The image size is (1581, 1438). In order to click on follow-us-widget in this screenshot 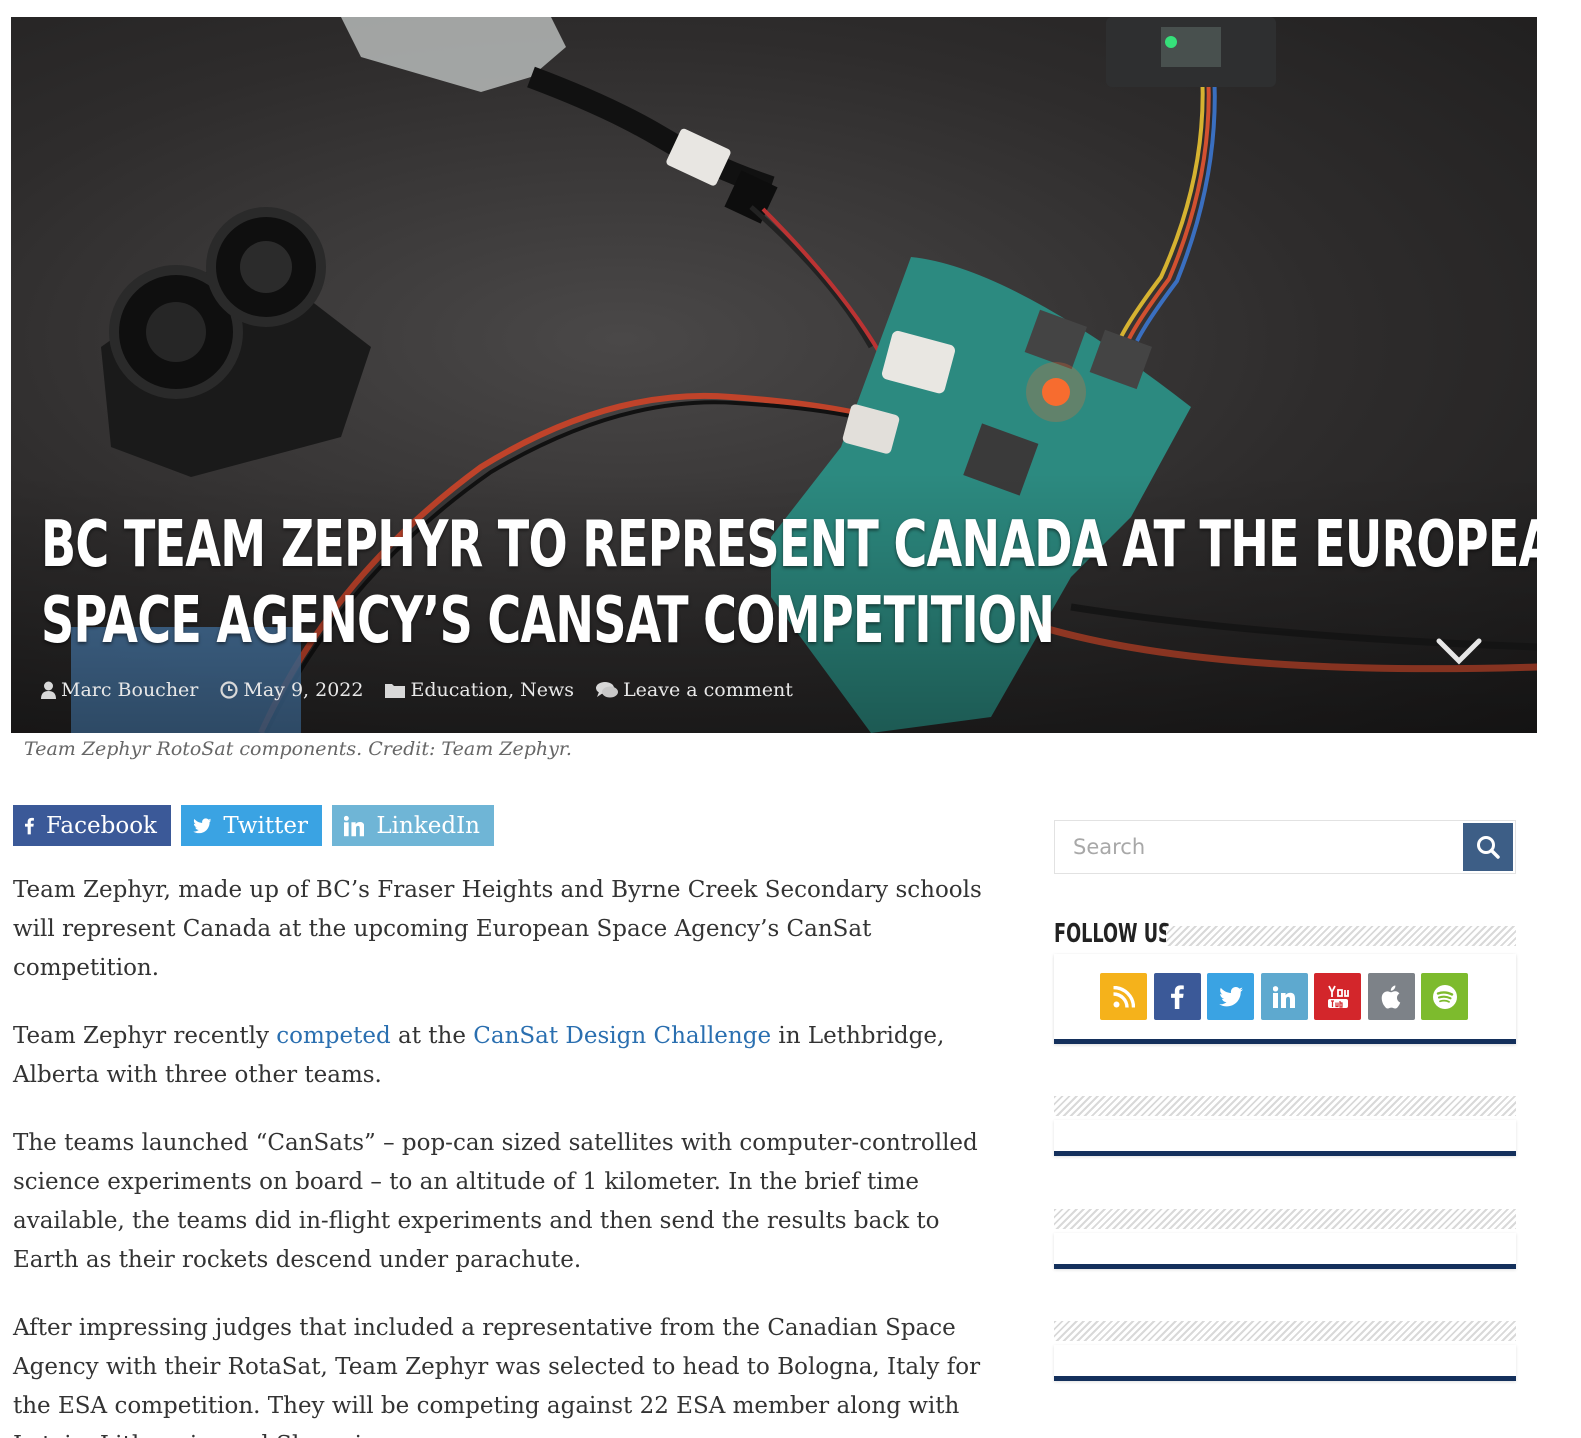, I will do `click(1285, 999)`.